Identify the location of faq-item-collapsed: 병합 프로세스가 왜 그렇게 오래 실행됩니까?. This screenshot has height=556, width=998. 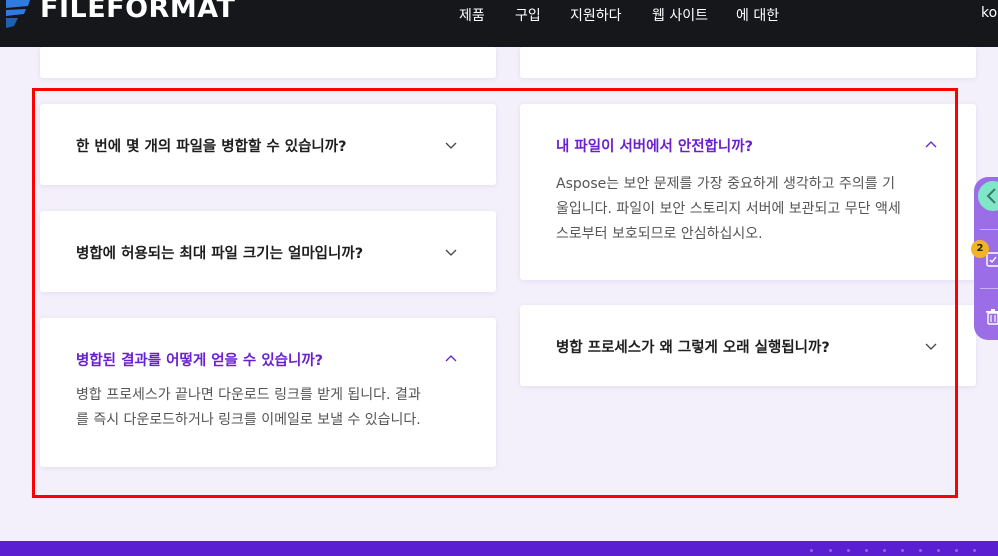
(748, 345).